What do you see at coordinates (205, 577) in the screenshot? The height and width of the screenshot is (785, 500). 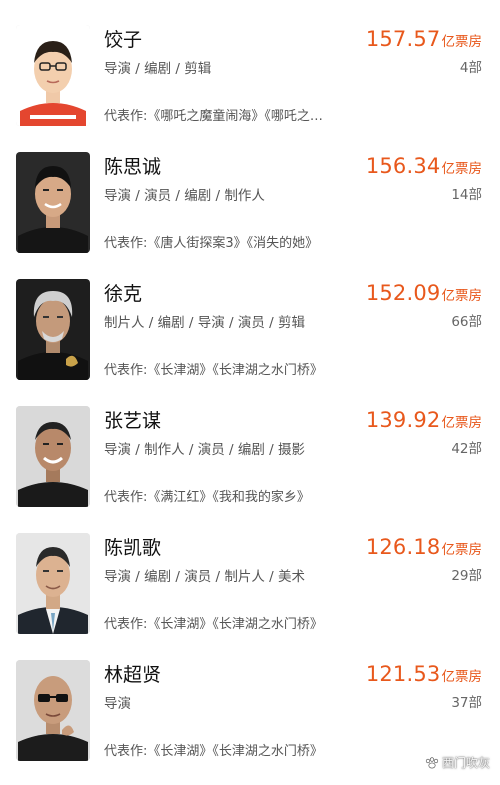 I see `person-roles: 导演 / 编剧 / 演员 / 制片人 / 美术` at bounding box center [205, 577].